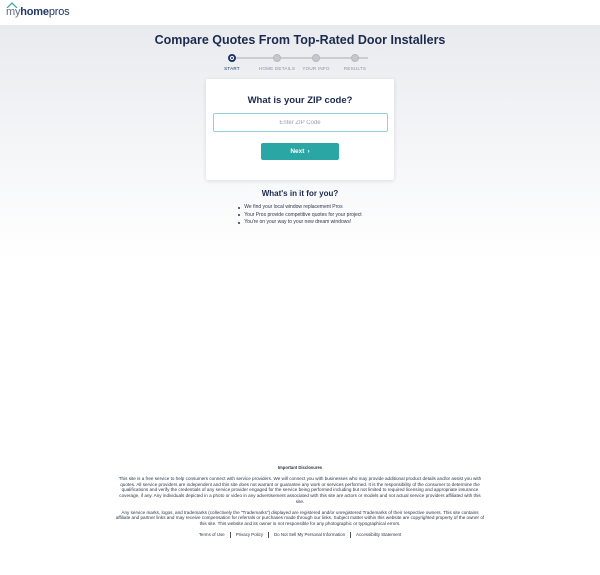  I want to click on step-home-details: HOME DETAILS, so click(277, 62).